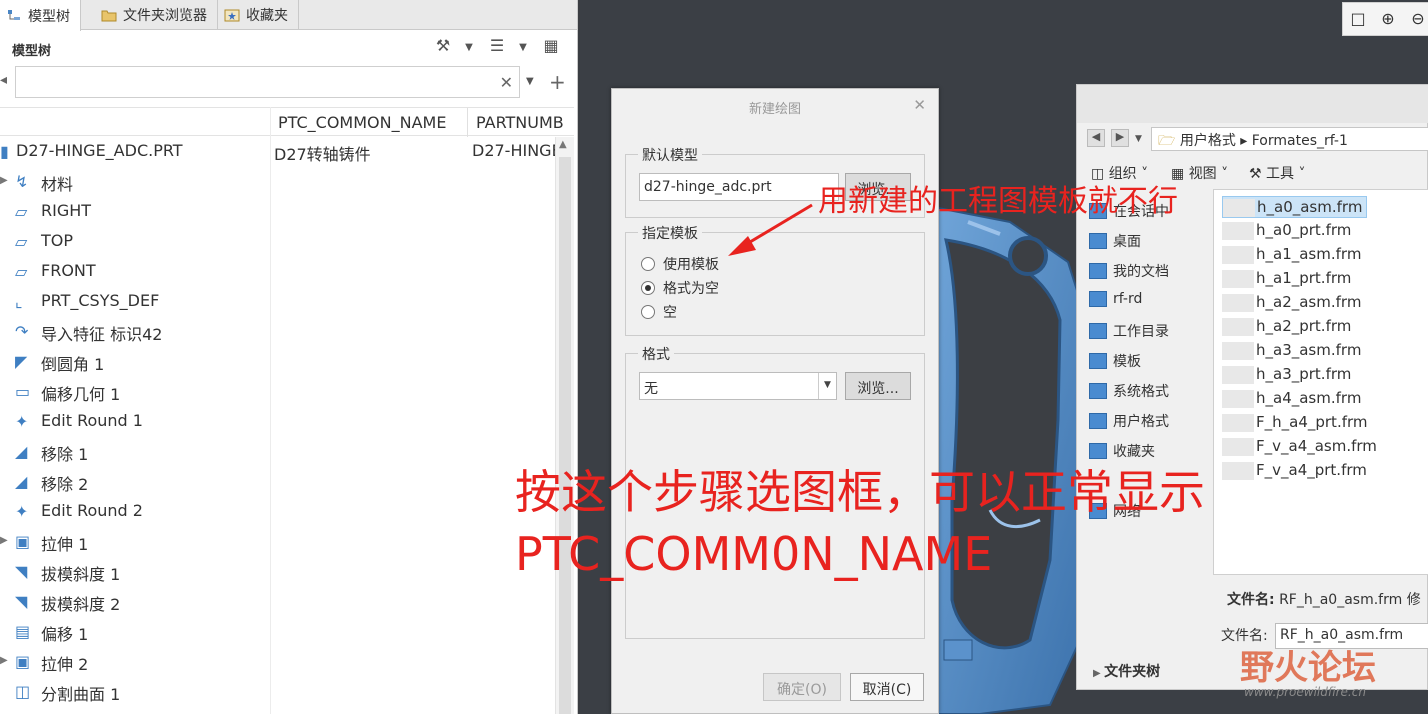 Image resolution: width=1428 pixels, height=714 pixels. Describe the element at coordinates (497, 48) in the screenshot. I see `list-icon: ☰` at that location.